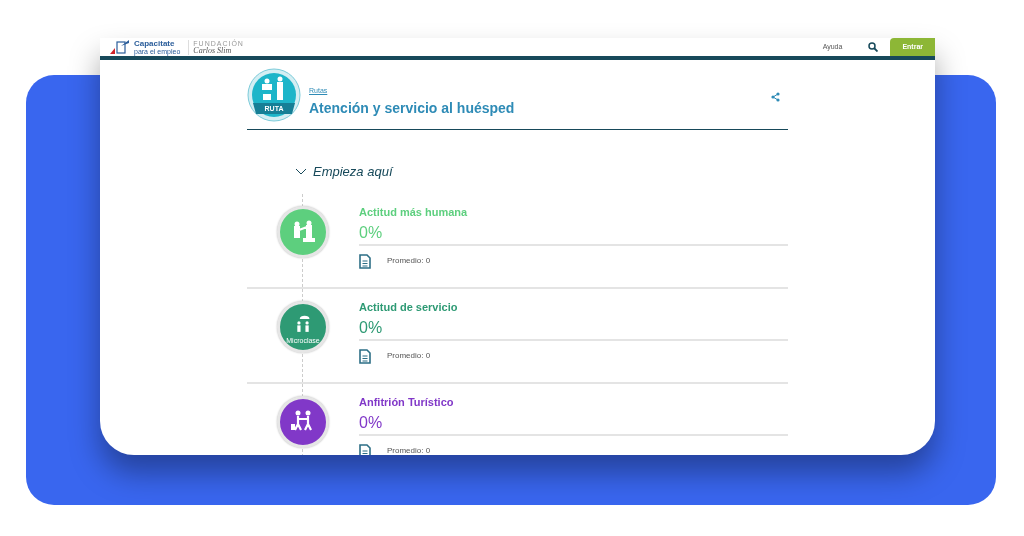 This screenshot has width=1024, height=536. Describe the element at coordinates (573, 401) in the screenshot. I see `course-title: Anfitrión Turístico` at that location.